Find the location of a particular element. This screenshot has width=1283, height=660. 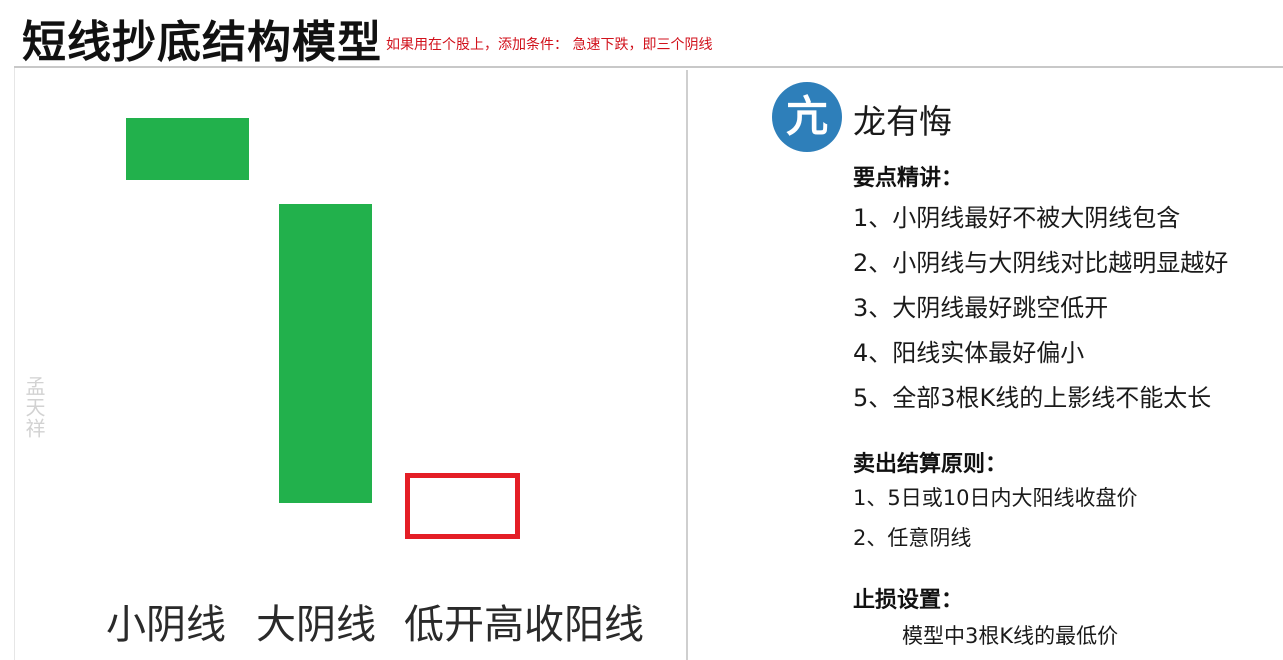

key-point-item: 2、小阴线与大阴线对比越明显越好 is located at coordinates (1041, 263).